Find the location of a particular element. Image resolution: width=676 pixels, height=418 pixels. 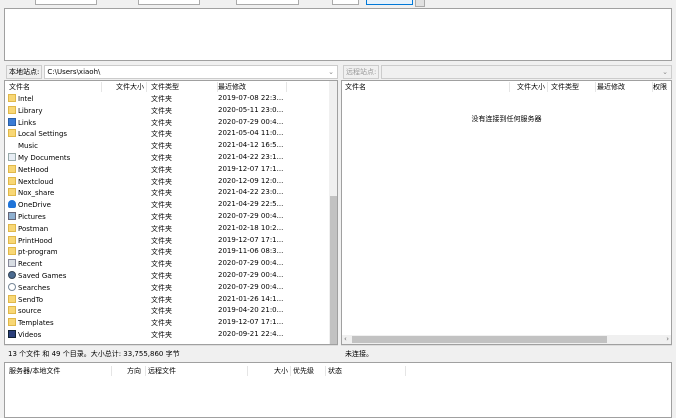

log-scrollbar is located at coordinates (666, 34).